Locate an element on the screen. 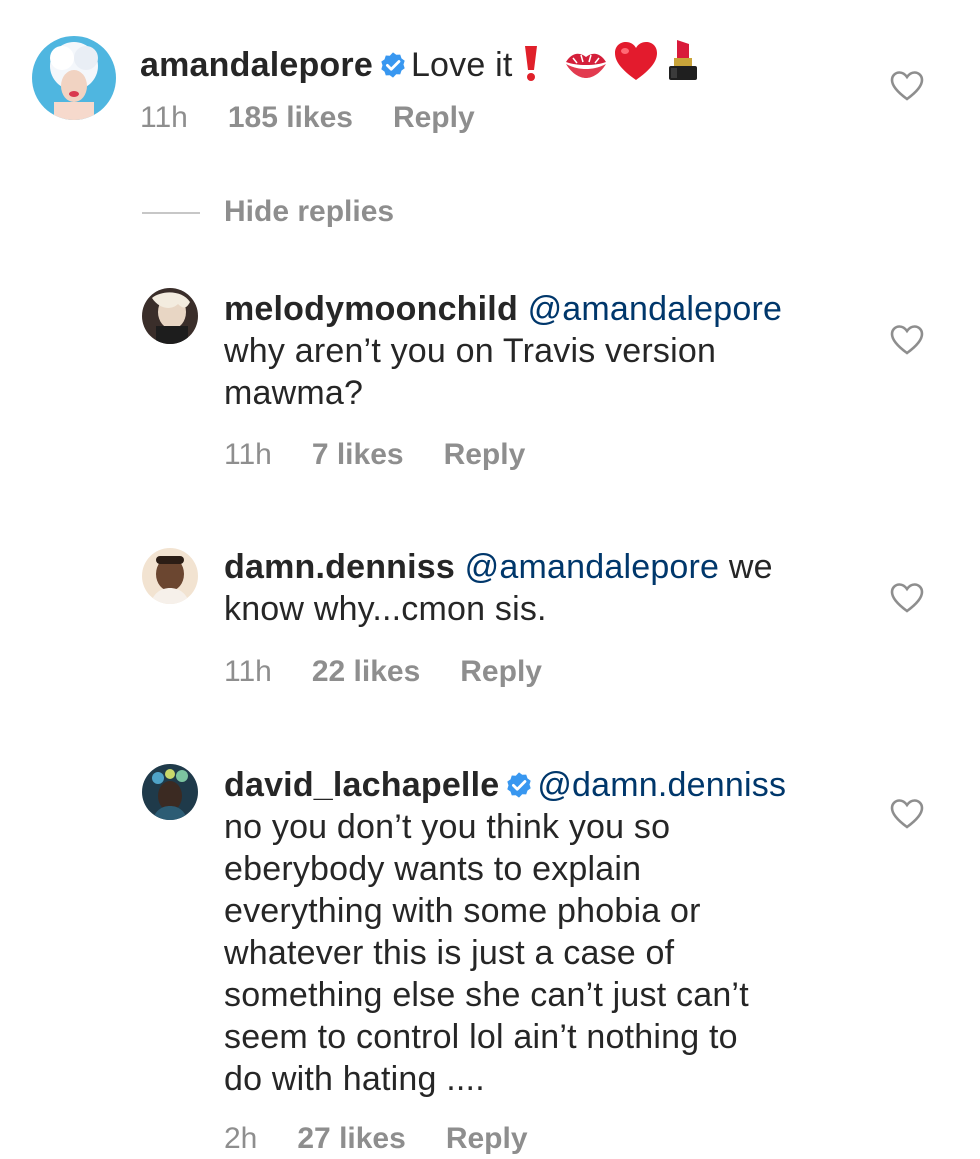 This screenshot has width=980, height=1159. lipstick-icon is located at coordinates (683, 59).